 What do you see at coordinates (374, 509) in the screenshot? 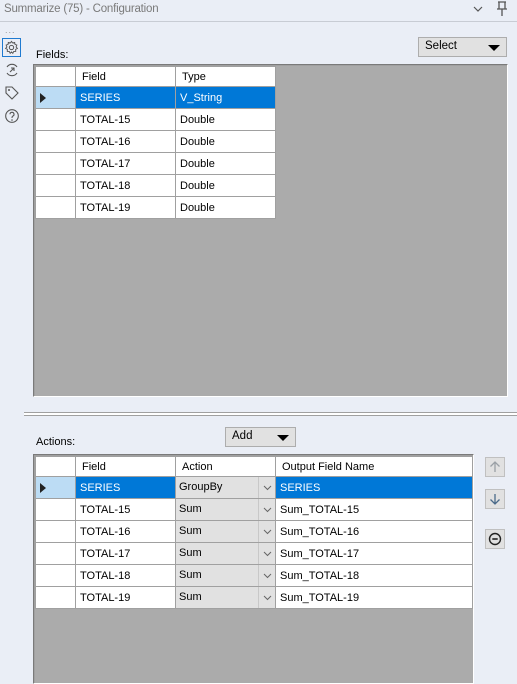
I see `output-cell: Sum_TOTAL-15` at bounding box center [374, 509].